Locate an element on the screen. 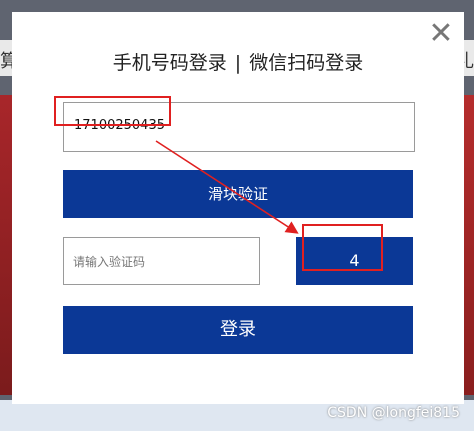 This screenshot has width=474, height=431. tab-phone-login: 手机号码登录 is located at coordinates (170, 63).